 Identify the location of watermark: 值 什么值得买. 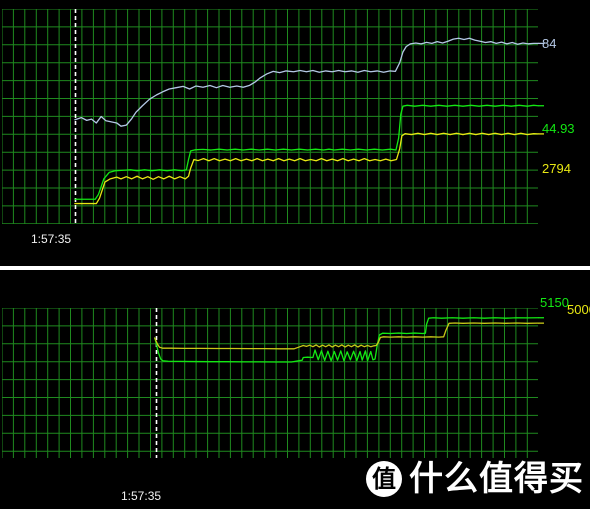
(475, 479).